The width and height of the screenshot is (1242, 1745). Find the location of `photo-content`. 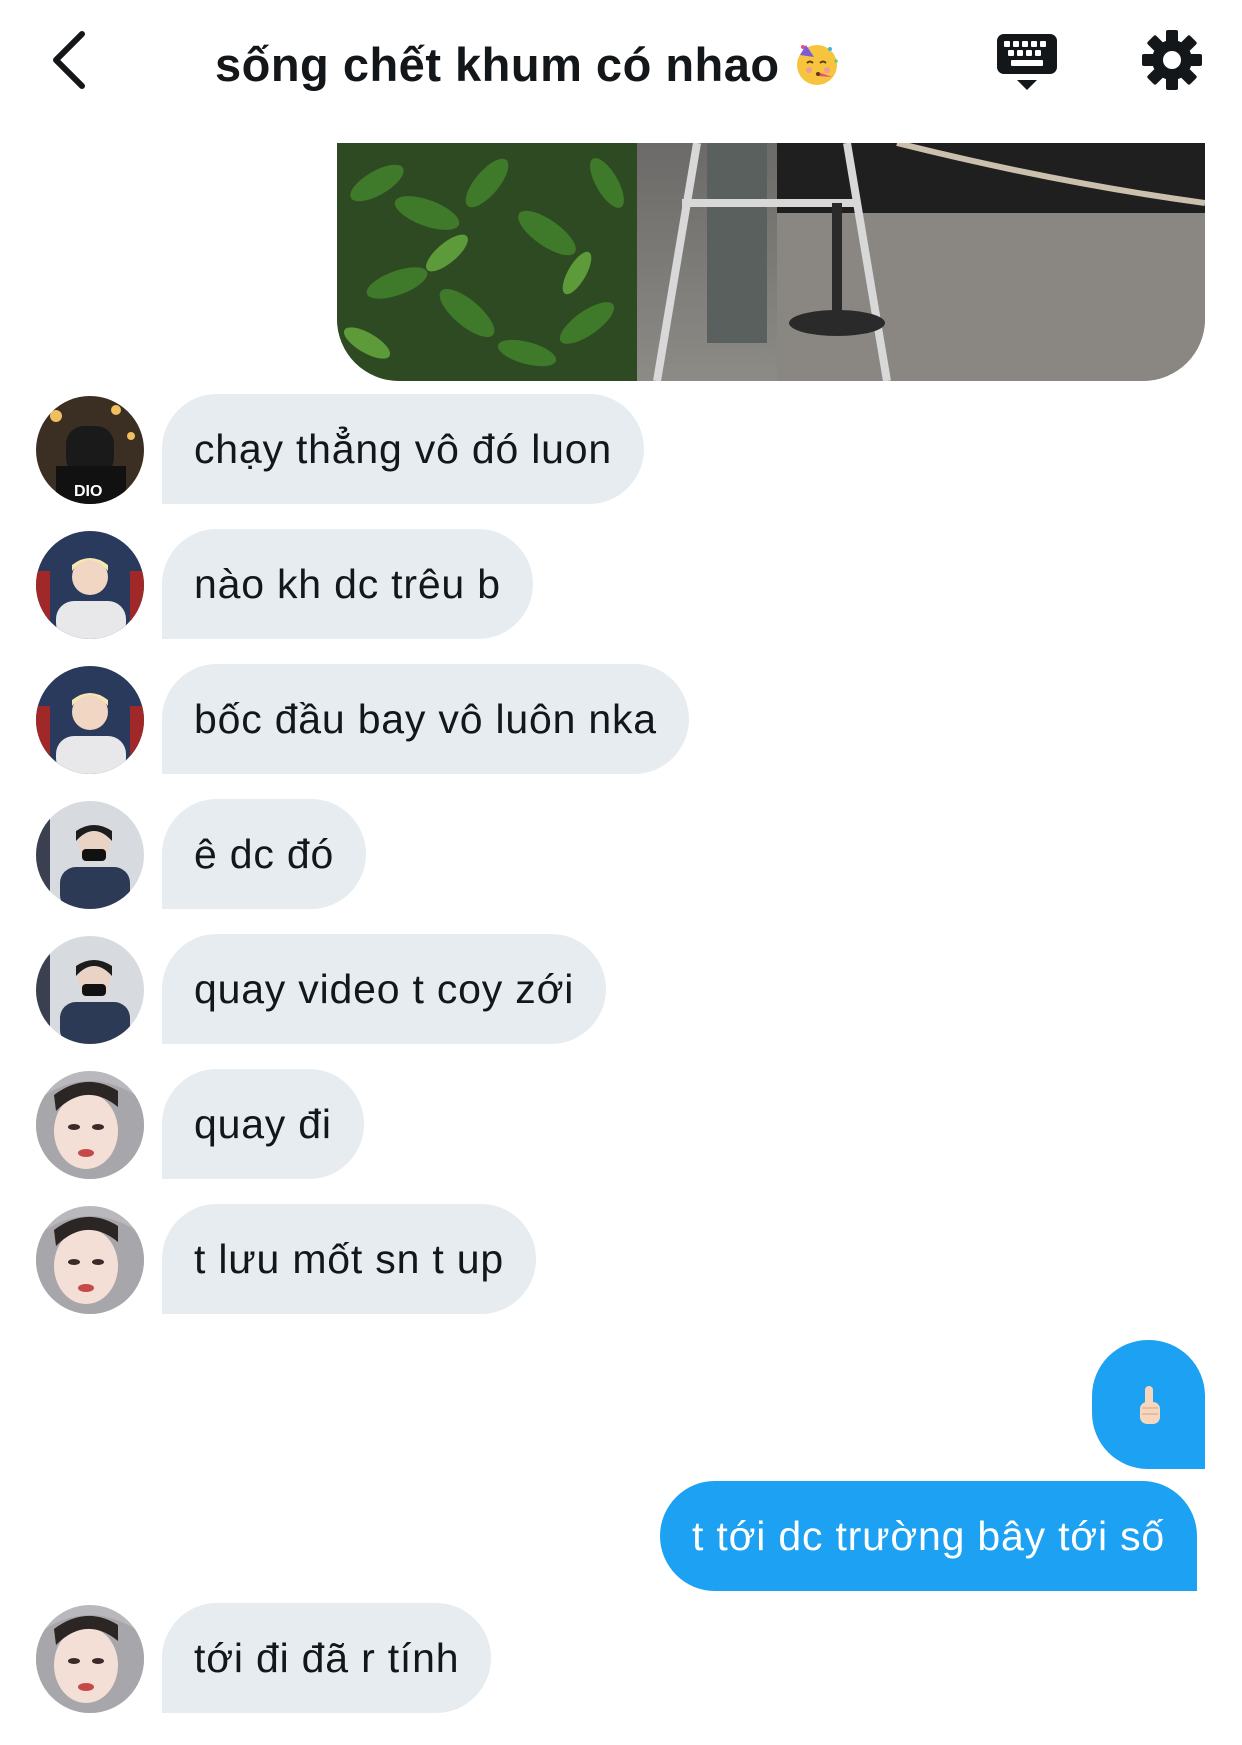

photo-content is located at coordinates (771, 262).